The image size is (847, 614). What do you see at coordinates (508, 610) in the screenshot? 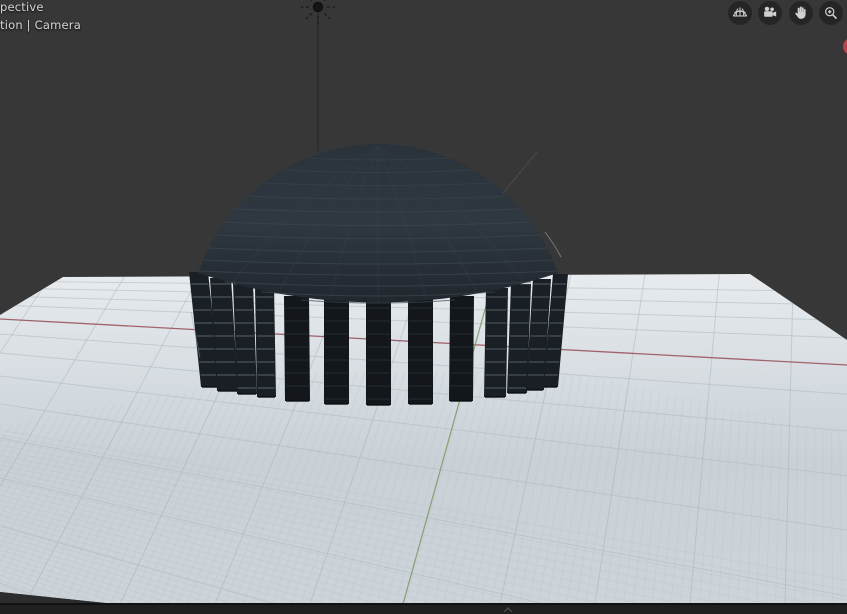
I see `collapse-chevron-icon` at bounding box center [508, 610].